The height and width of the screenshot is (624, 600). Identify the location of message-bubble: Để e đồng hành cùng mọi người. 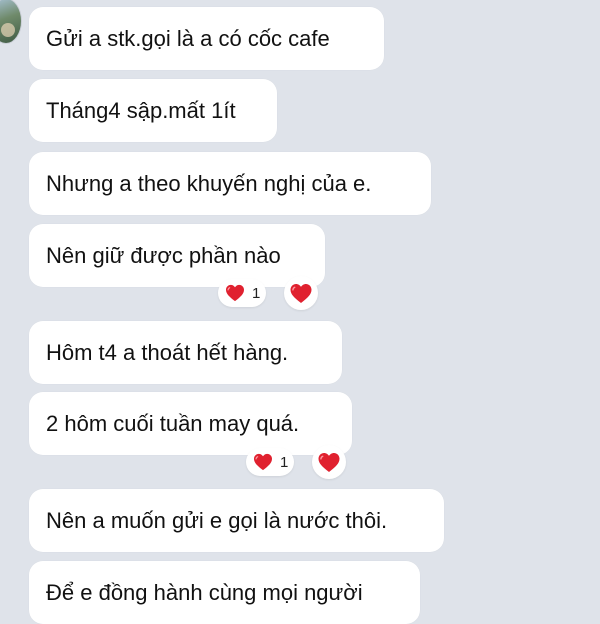
(224, 592).